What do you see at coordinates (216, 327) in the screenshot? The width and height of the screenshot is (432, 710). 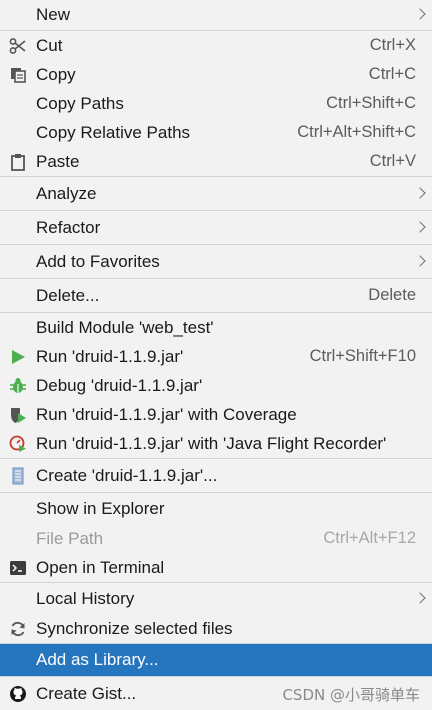 I see `menu-item-build-module: Build Module 'web_test'` at bounding box center [216, 327].